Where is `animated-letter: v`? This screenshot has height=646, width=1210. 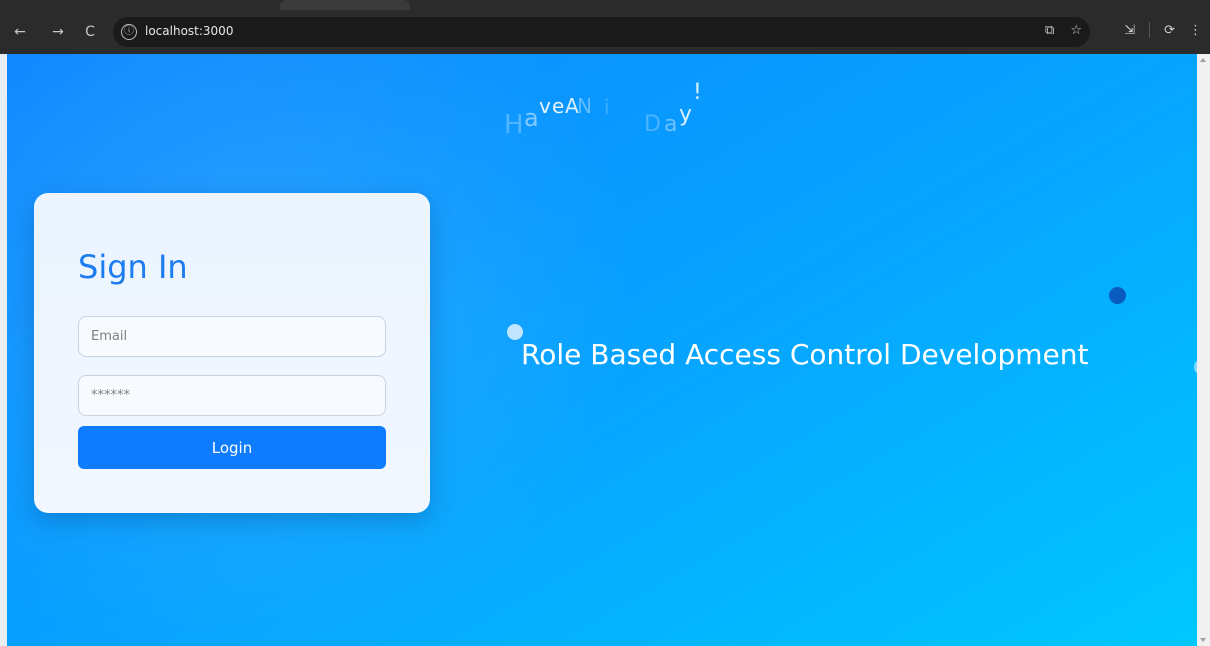
animated-letter: v is located at coordinates (545, 106).